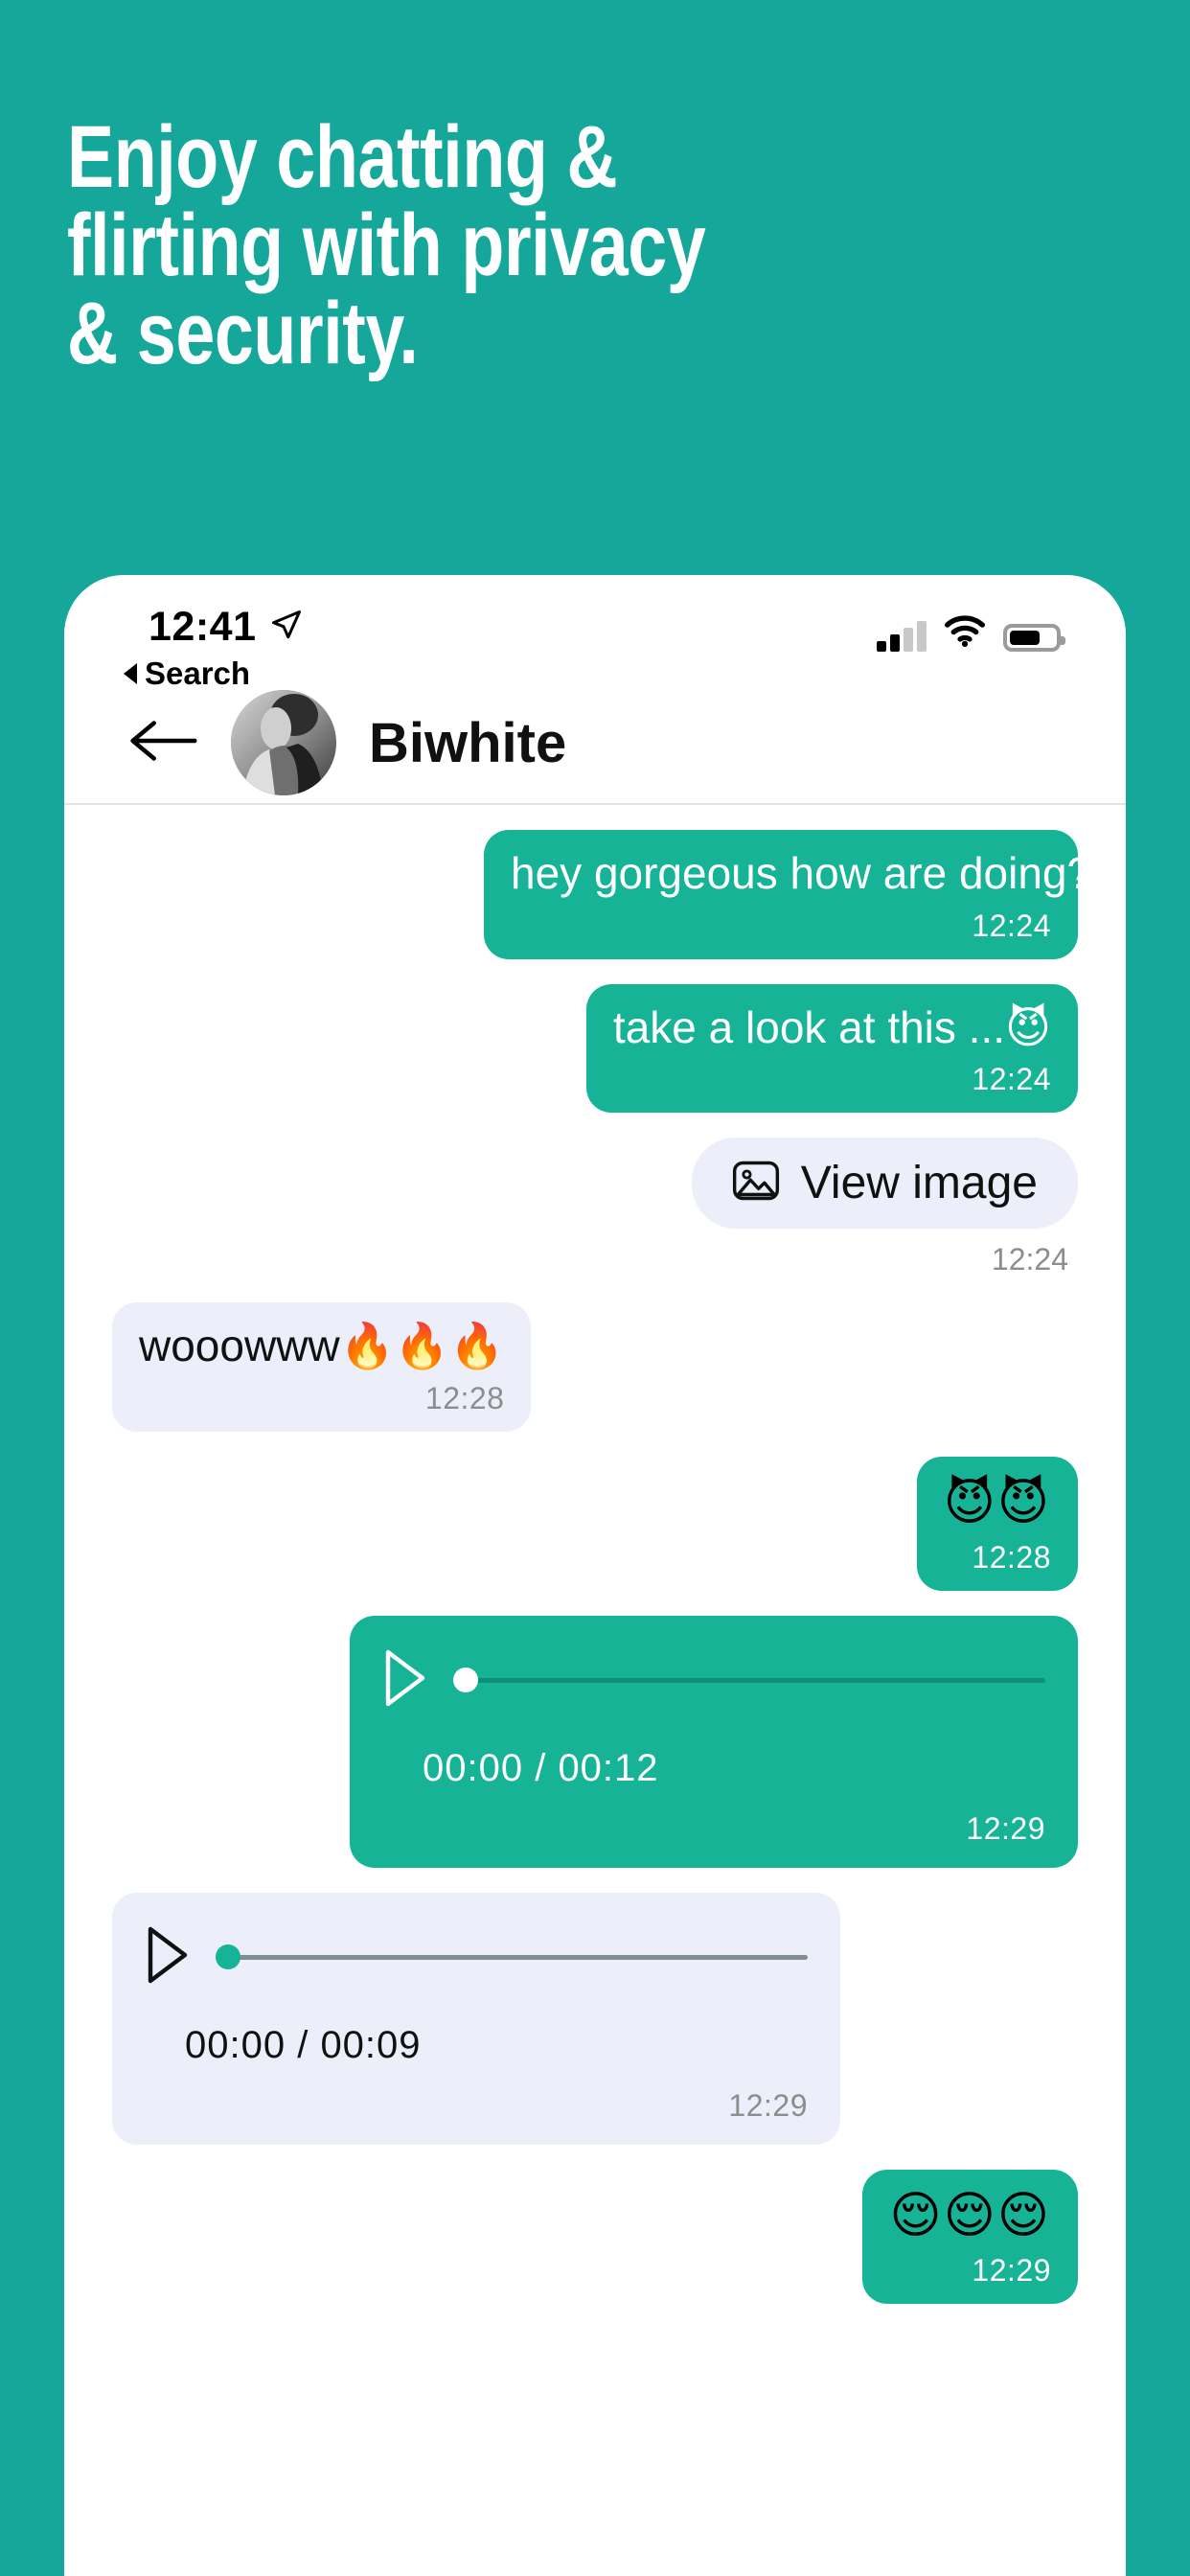 The height and width of the screenshot is (2576, 1190). What do you see at coordinates (595, 743) in the screenshot?
I see `chat-header: Biwhite` at bounding box center [595, 743].